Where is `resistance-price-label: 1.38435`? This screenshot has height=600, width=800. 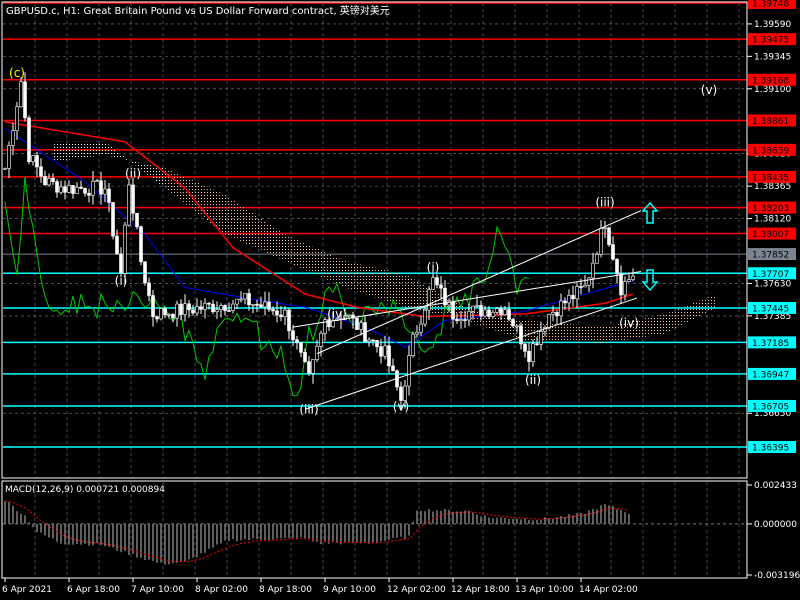 resistance-price-label: 1.38435 is located at coordinates (770, 178).